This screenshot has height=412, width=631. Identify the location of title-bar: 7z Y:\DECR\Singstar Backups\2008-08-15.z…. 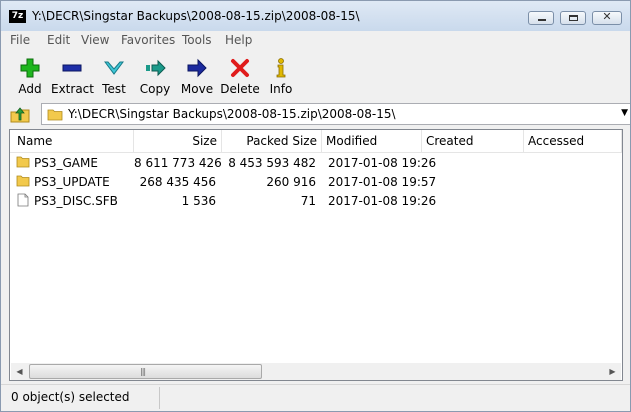
(315, 16).